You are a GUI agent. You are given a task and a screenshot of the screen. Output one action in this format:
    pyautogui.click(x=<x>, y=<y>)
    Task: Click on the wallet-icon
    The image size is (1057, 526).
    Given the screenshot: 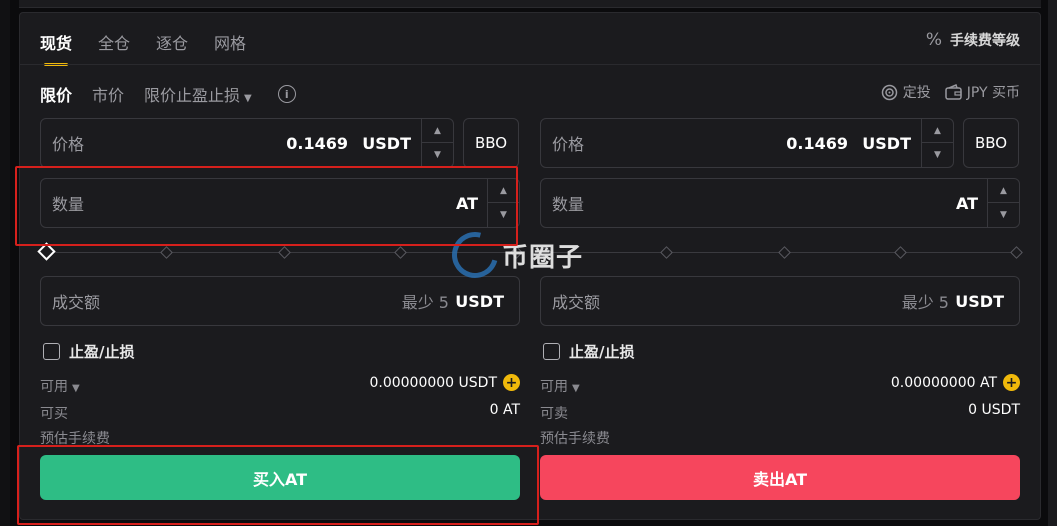 What is the action you would take?
    pyautogui.click(x=953, y=92)
    